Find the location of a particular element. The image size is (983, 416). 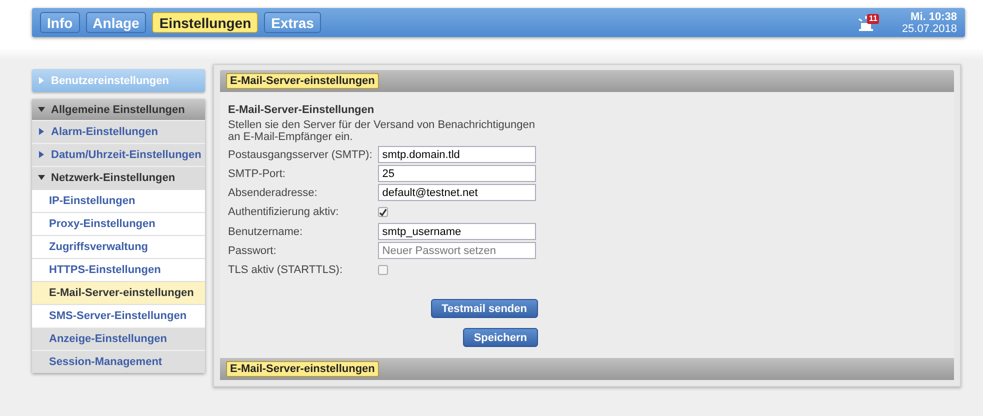

sidebar-subitem: IP-Einstellungen is located at coordinates (118, 200).